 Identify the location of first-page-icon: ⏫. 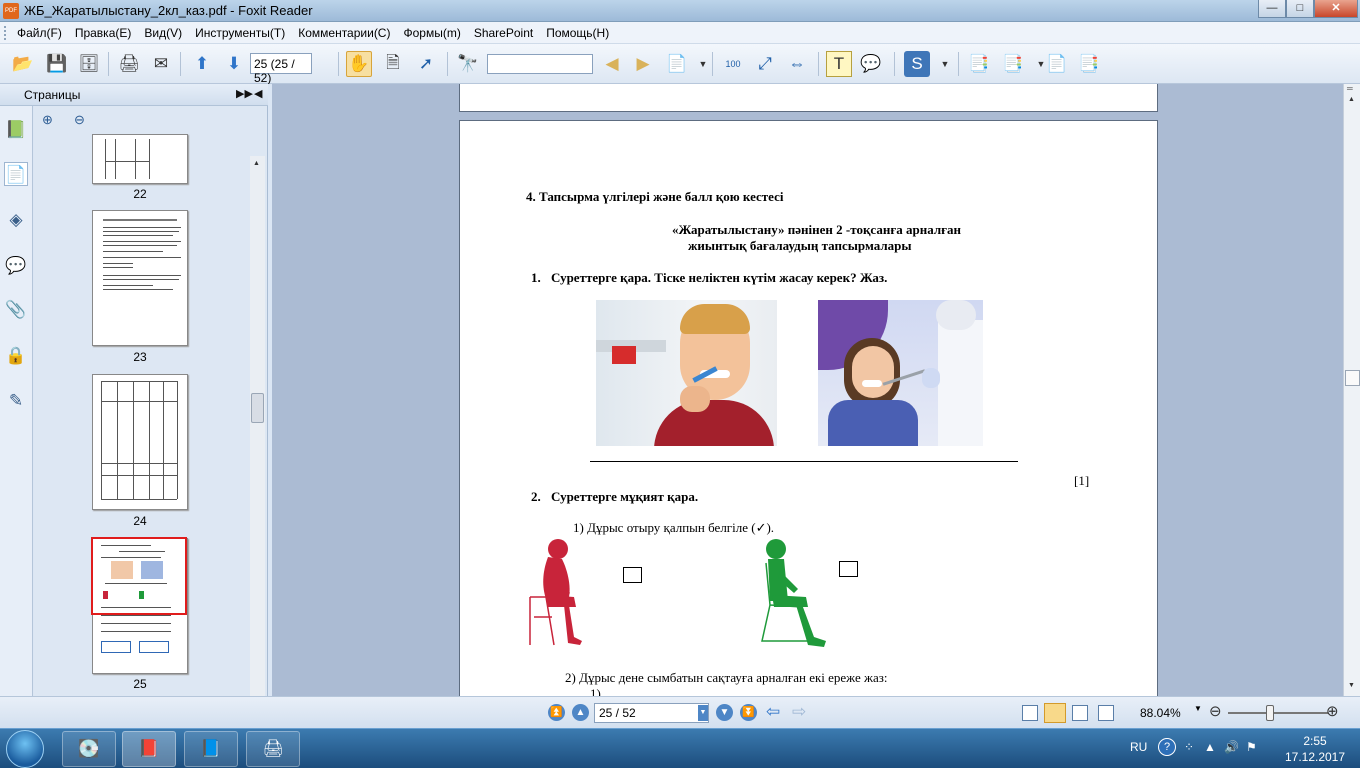
(556, 712).